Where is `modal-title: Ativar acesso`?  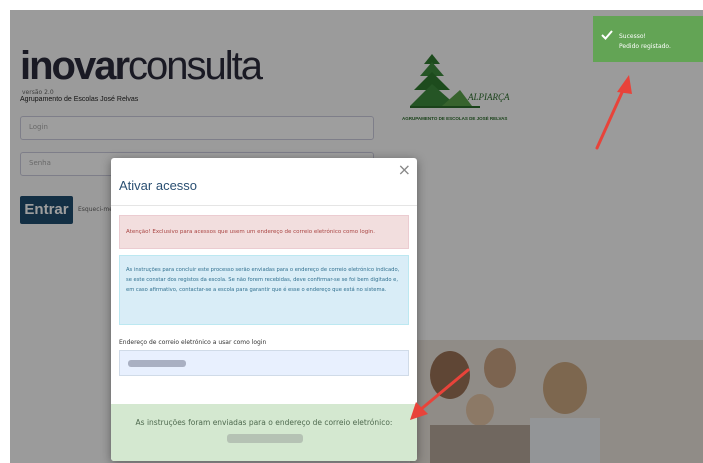
modal-title: Ativar acesso is located at coordinates (158, 185).